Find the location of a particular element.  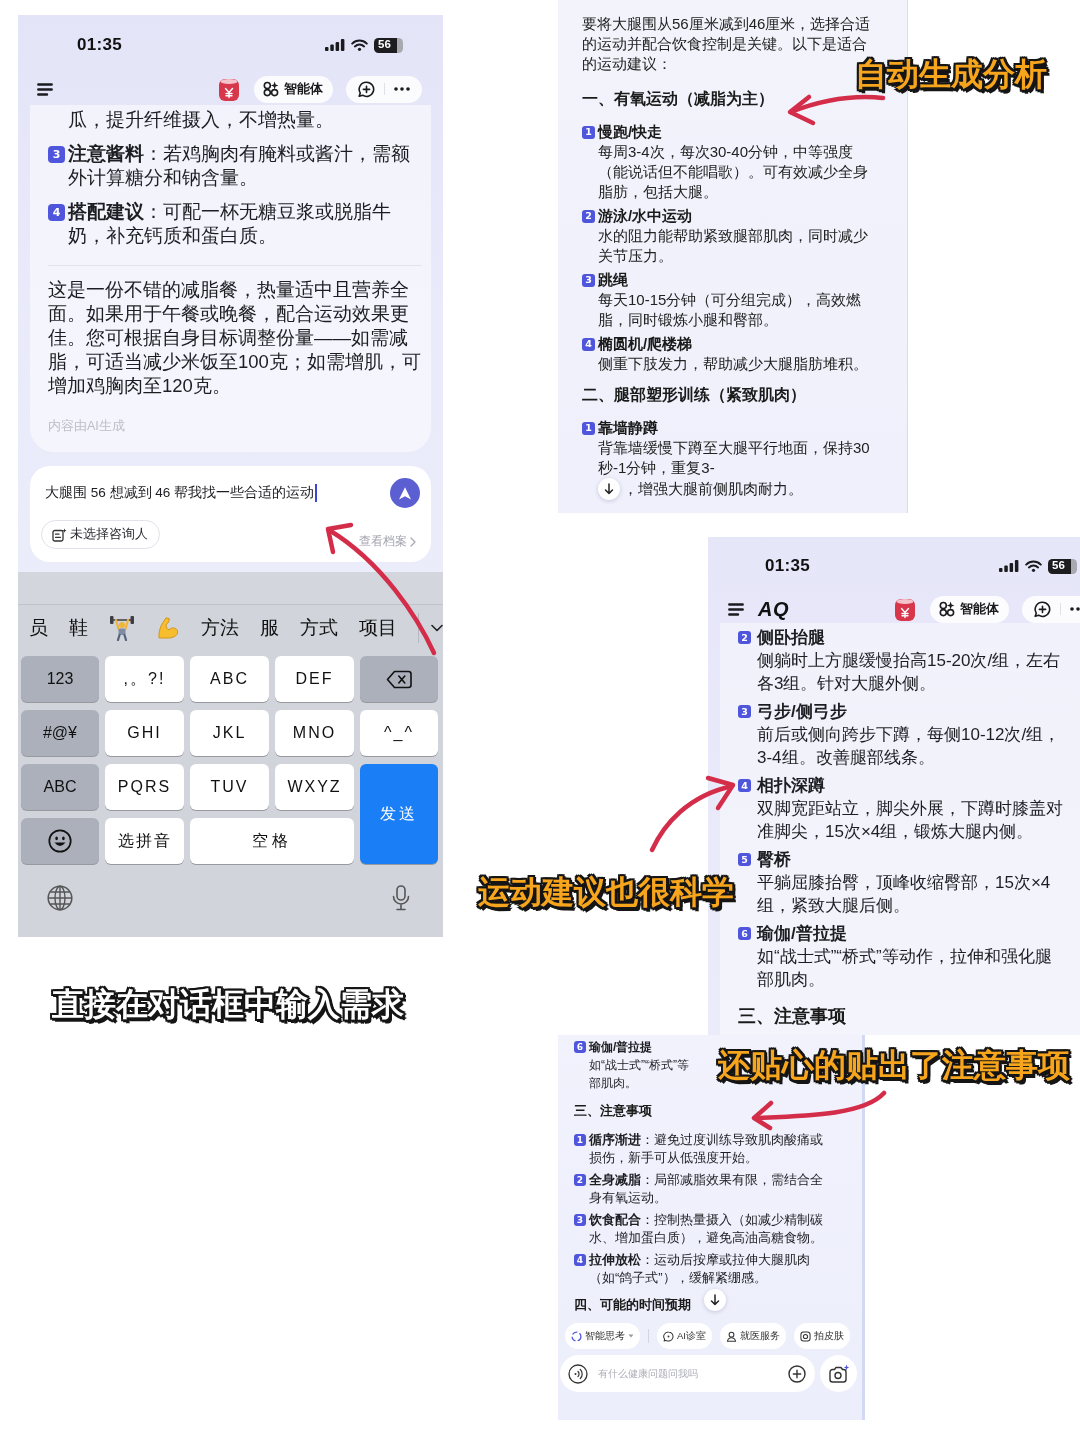

quick-action-chip: 拍皮肤 is located at coordinates (822, 1336).